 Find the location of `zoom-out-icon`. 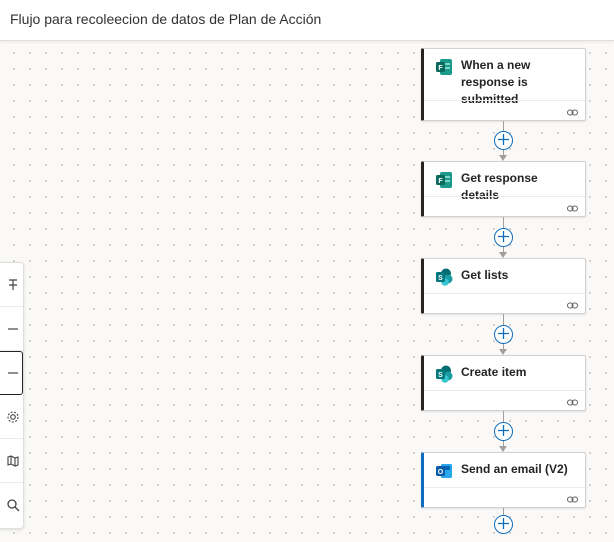

zoom-out-icon is located at coordinates (13, 329).